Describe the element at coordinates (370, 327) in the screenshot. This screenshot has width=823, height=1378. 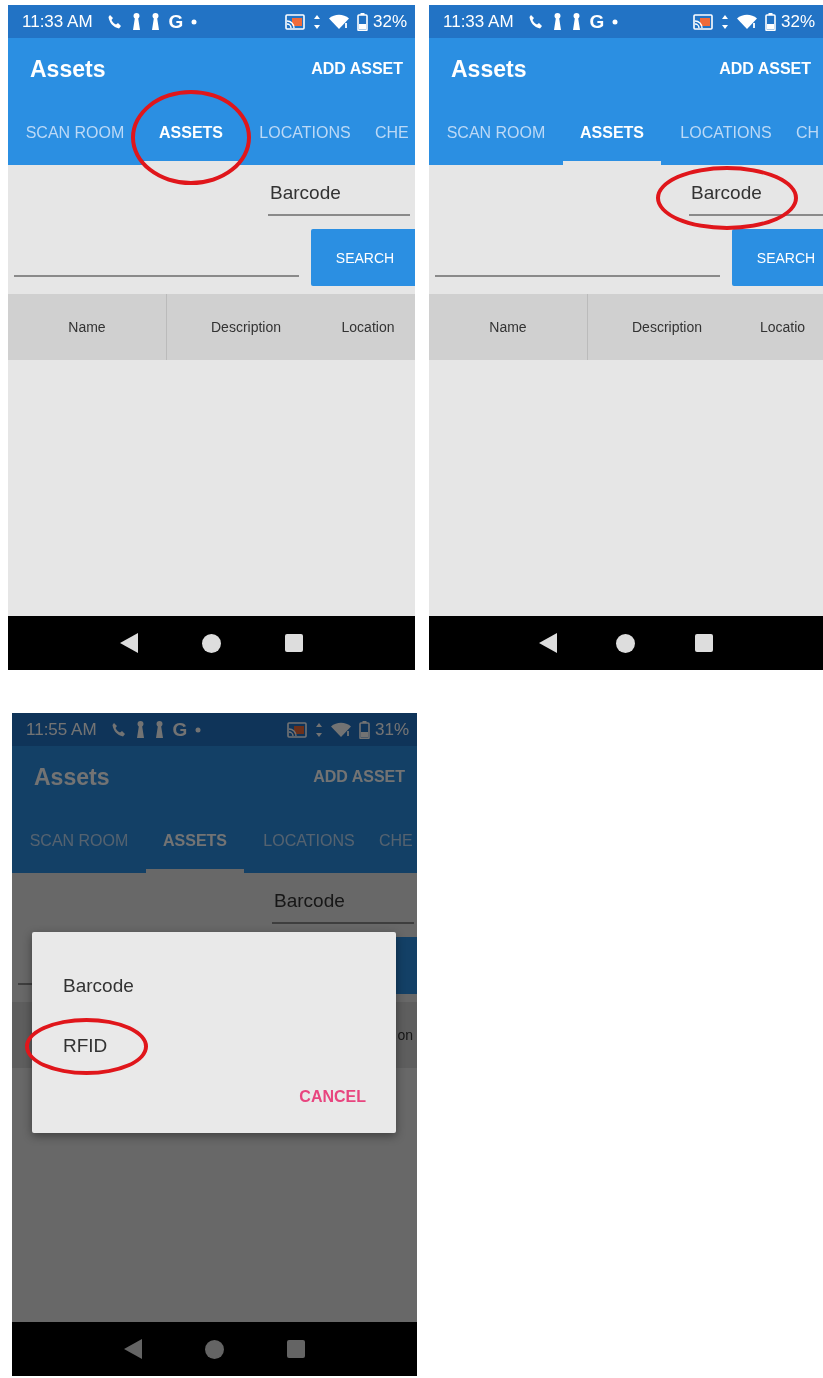
I see `column-header: Location` at that location.